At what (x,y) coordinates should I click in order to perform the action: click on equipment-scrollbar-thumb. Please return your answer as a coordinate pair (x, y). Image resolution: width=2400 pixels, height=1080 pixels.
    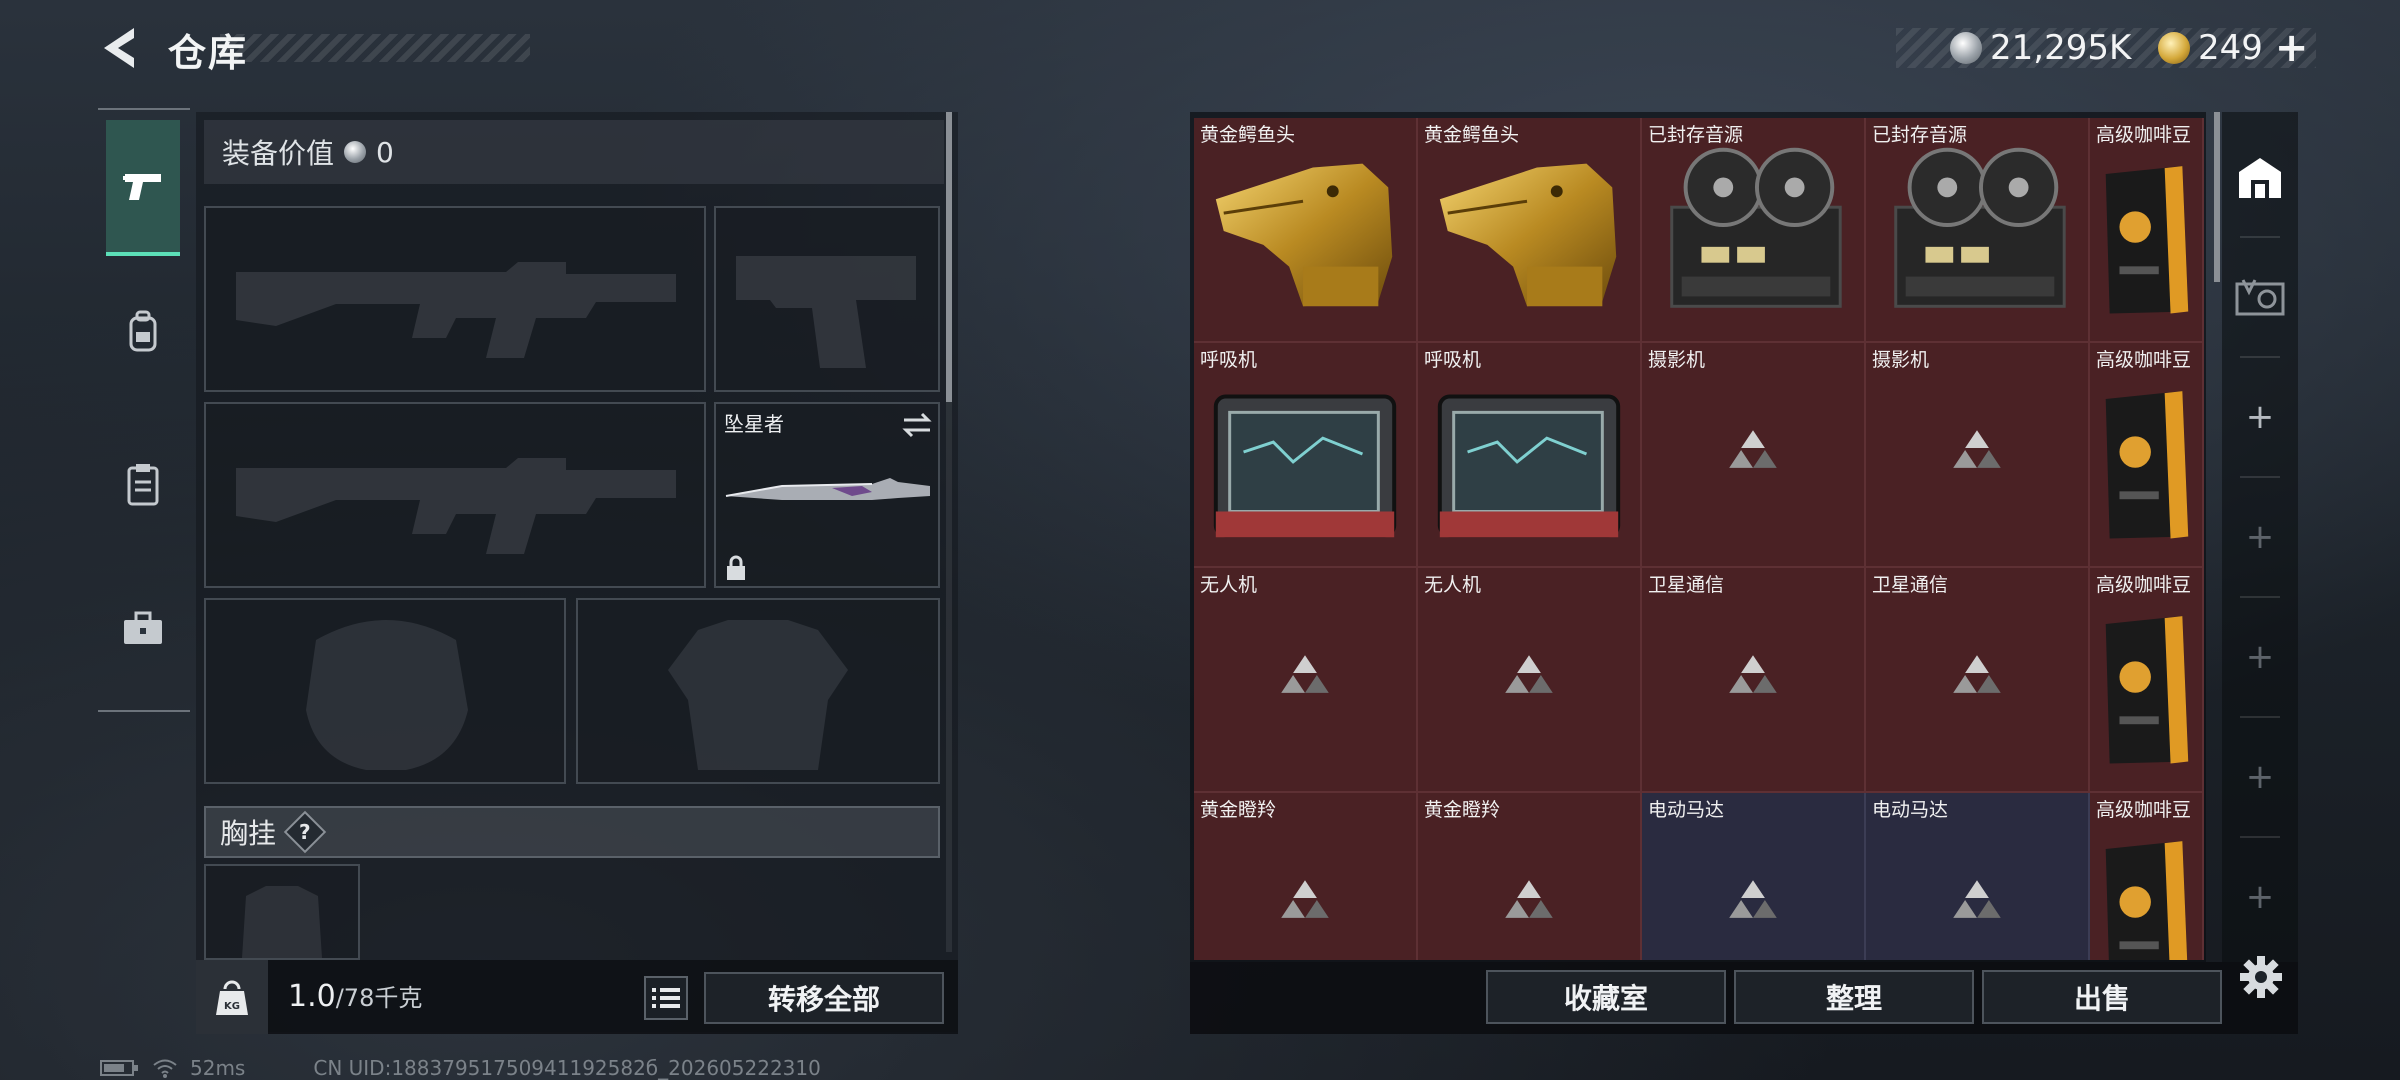
    Looking at the image, I should click on (949, 257).